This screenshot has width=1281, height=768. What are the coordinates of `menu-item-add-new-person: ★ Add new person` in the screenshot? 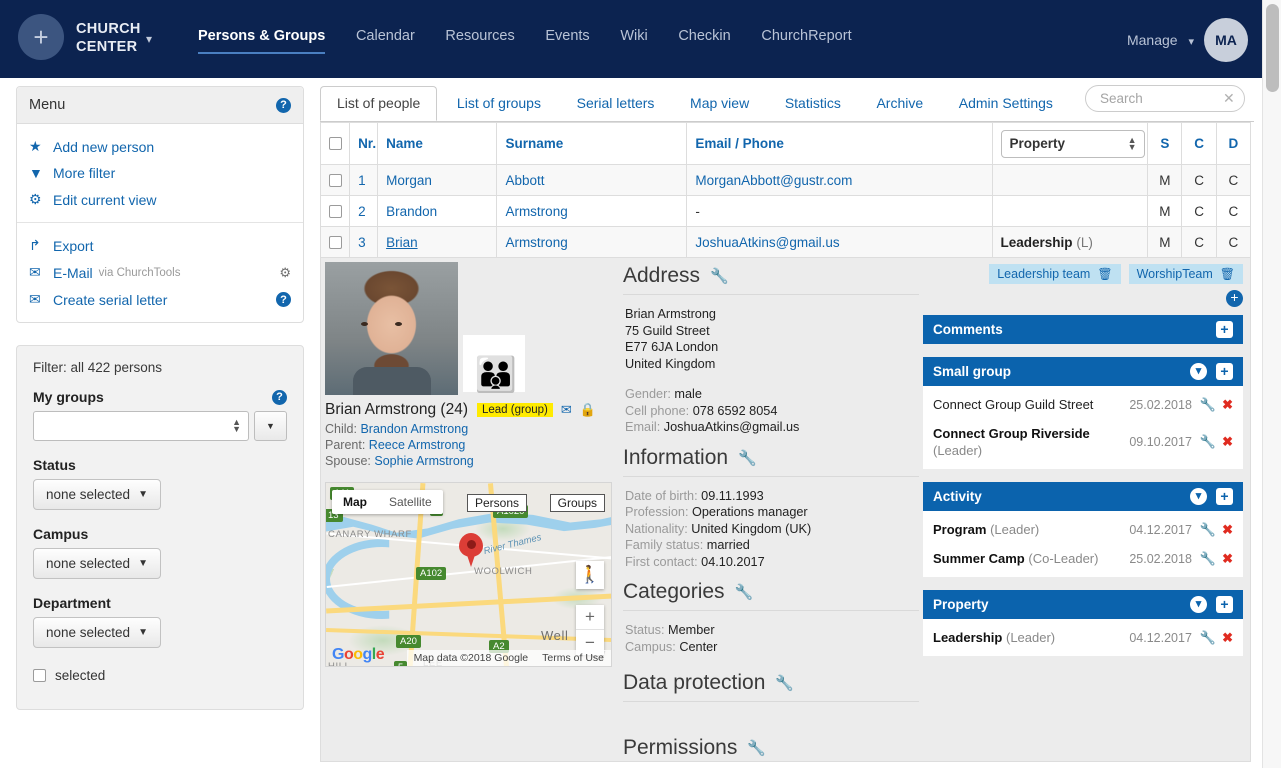 It's located at (160, 146).